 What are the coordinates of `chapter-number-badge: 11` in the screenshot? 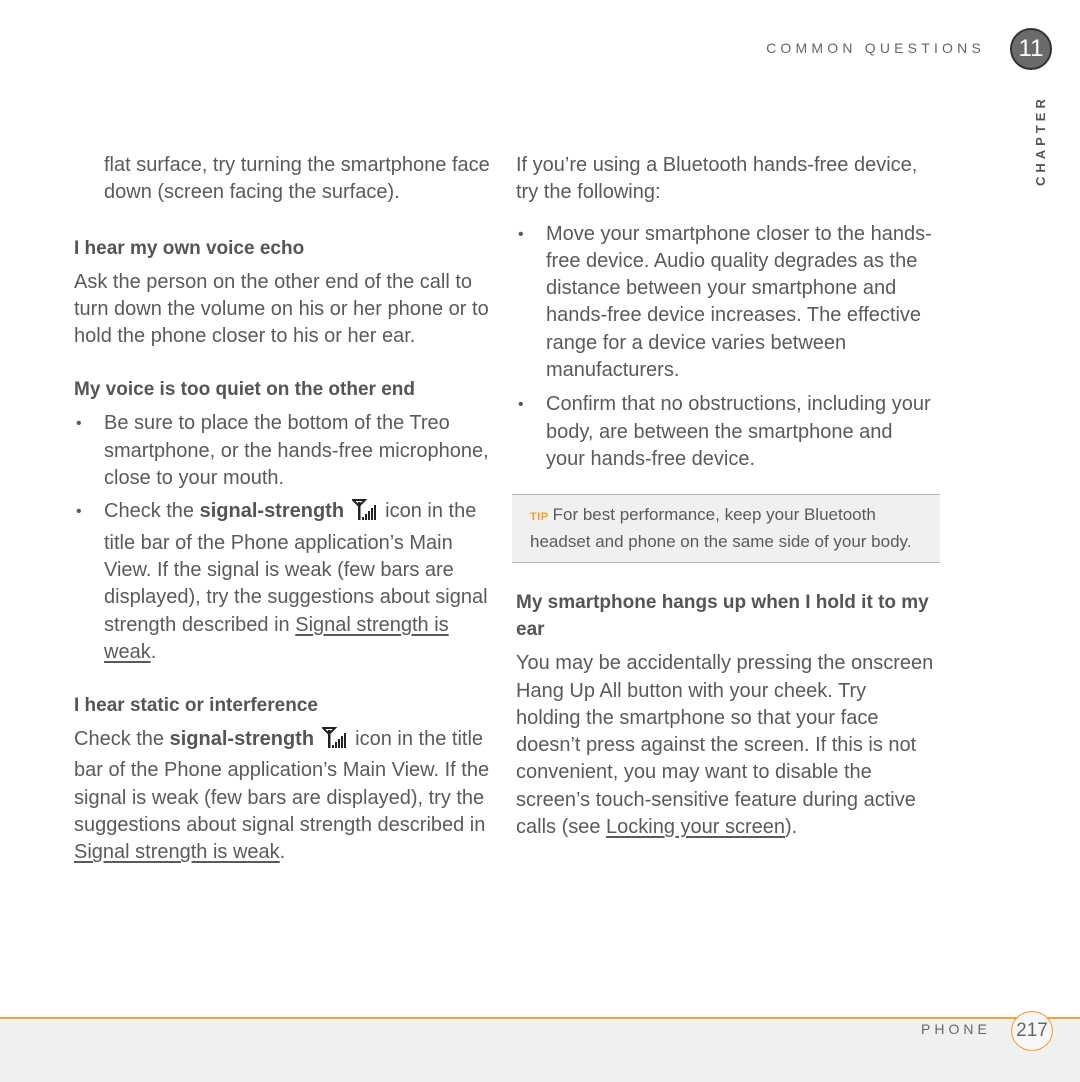 It's located at (1031, 49).